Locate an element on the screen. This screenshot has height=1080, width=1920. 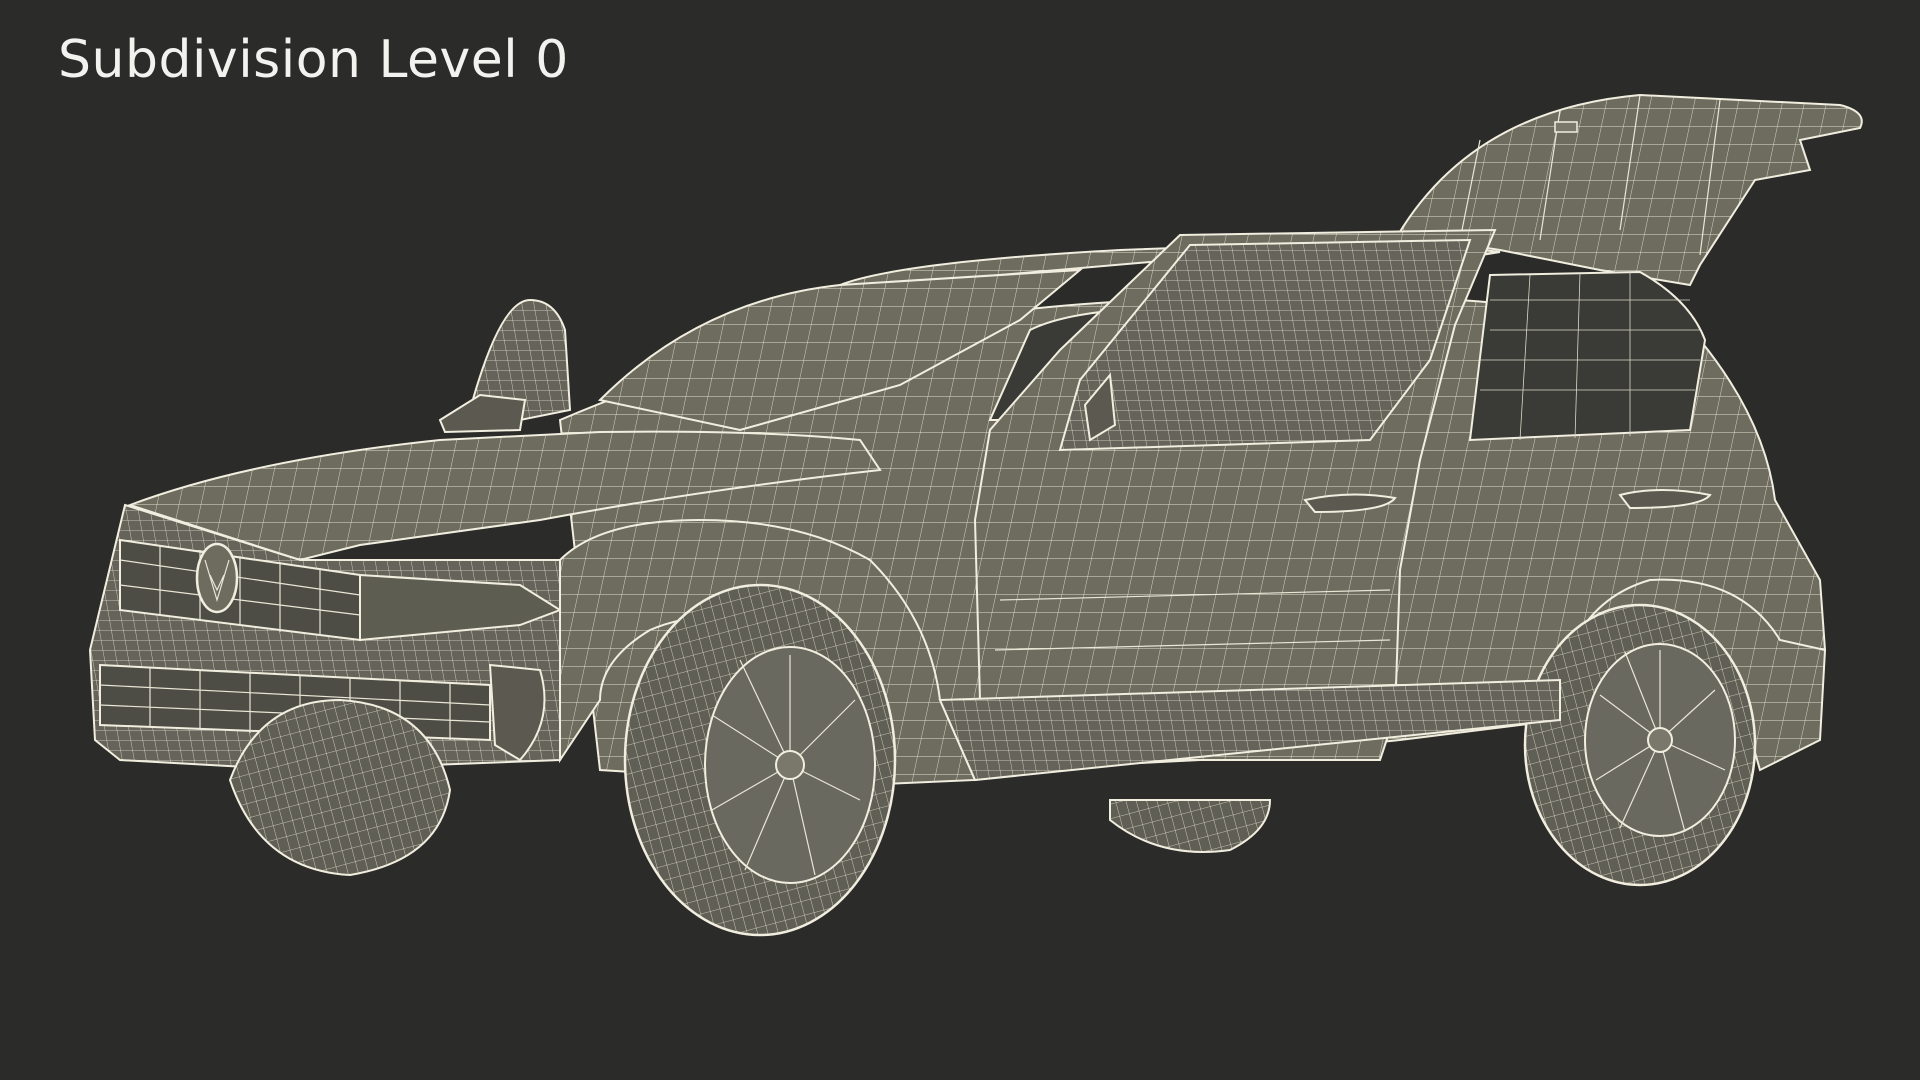
rear-left-wheel is located at coordinates (1190, 826).